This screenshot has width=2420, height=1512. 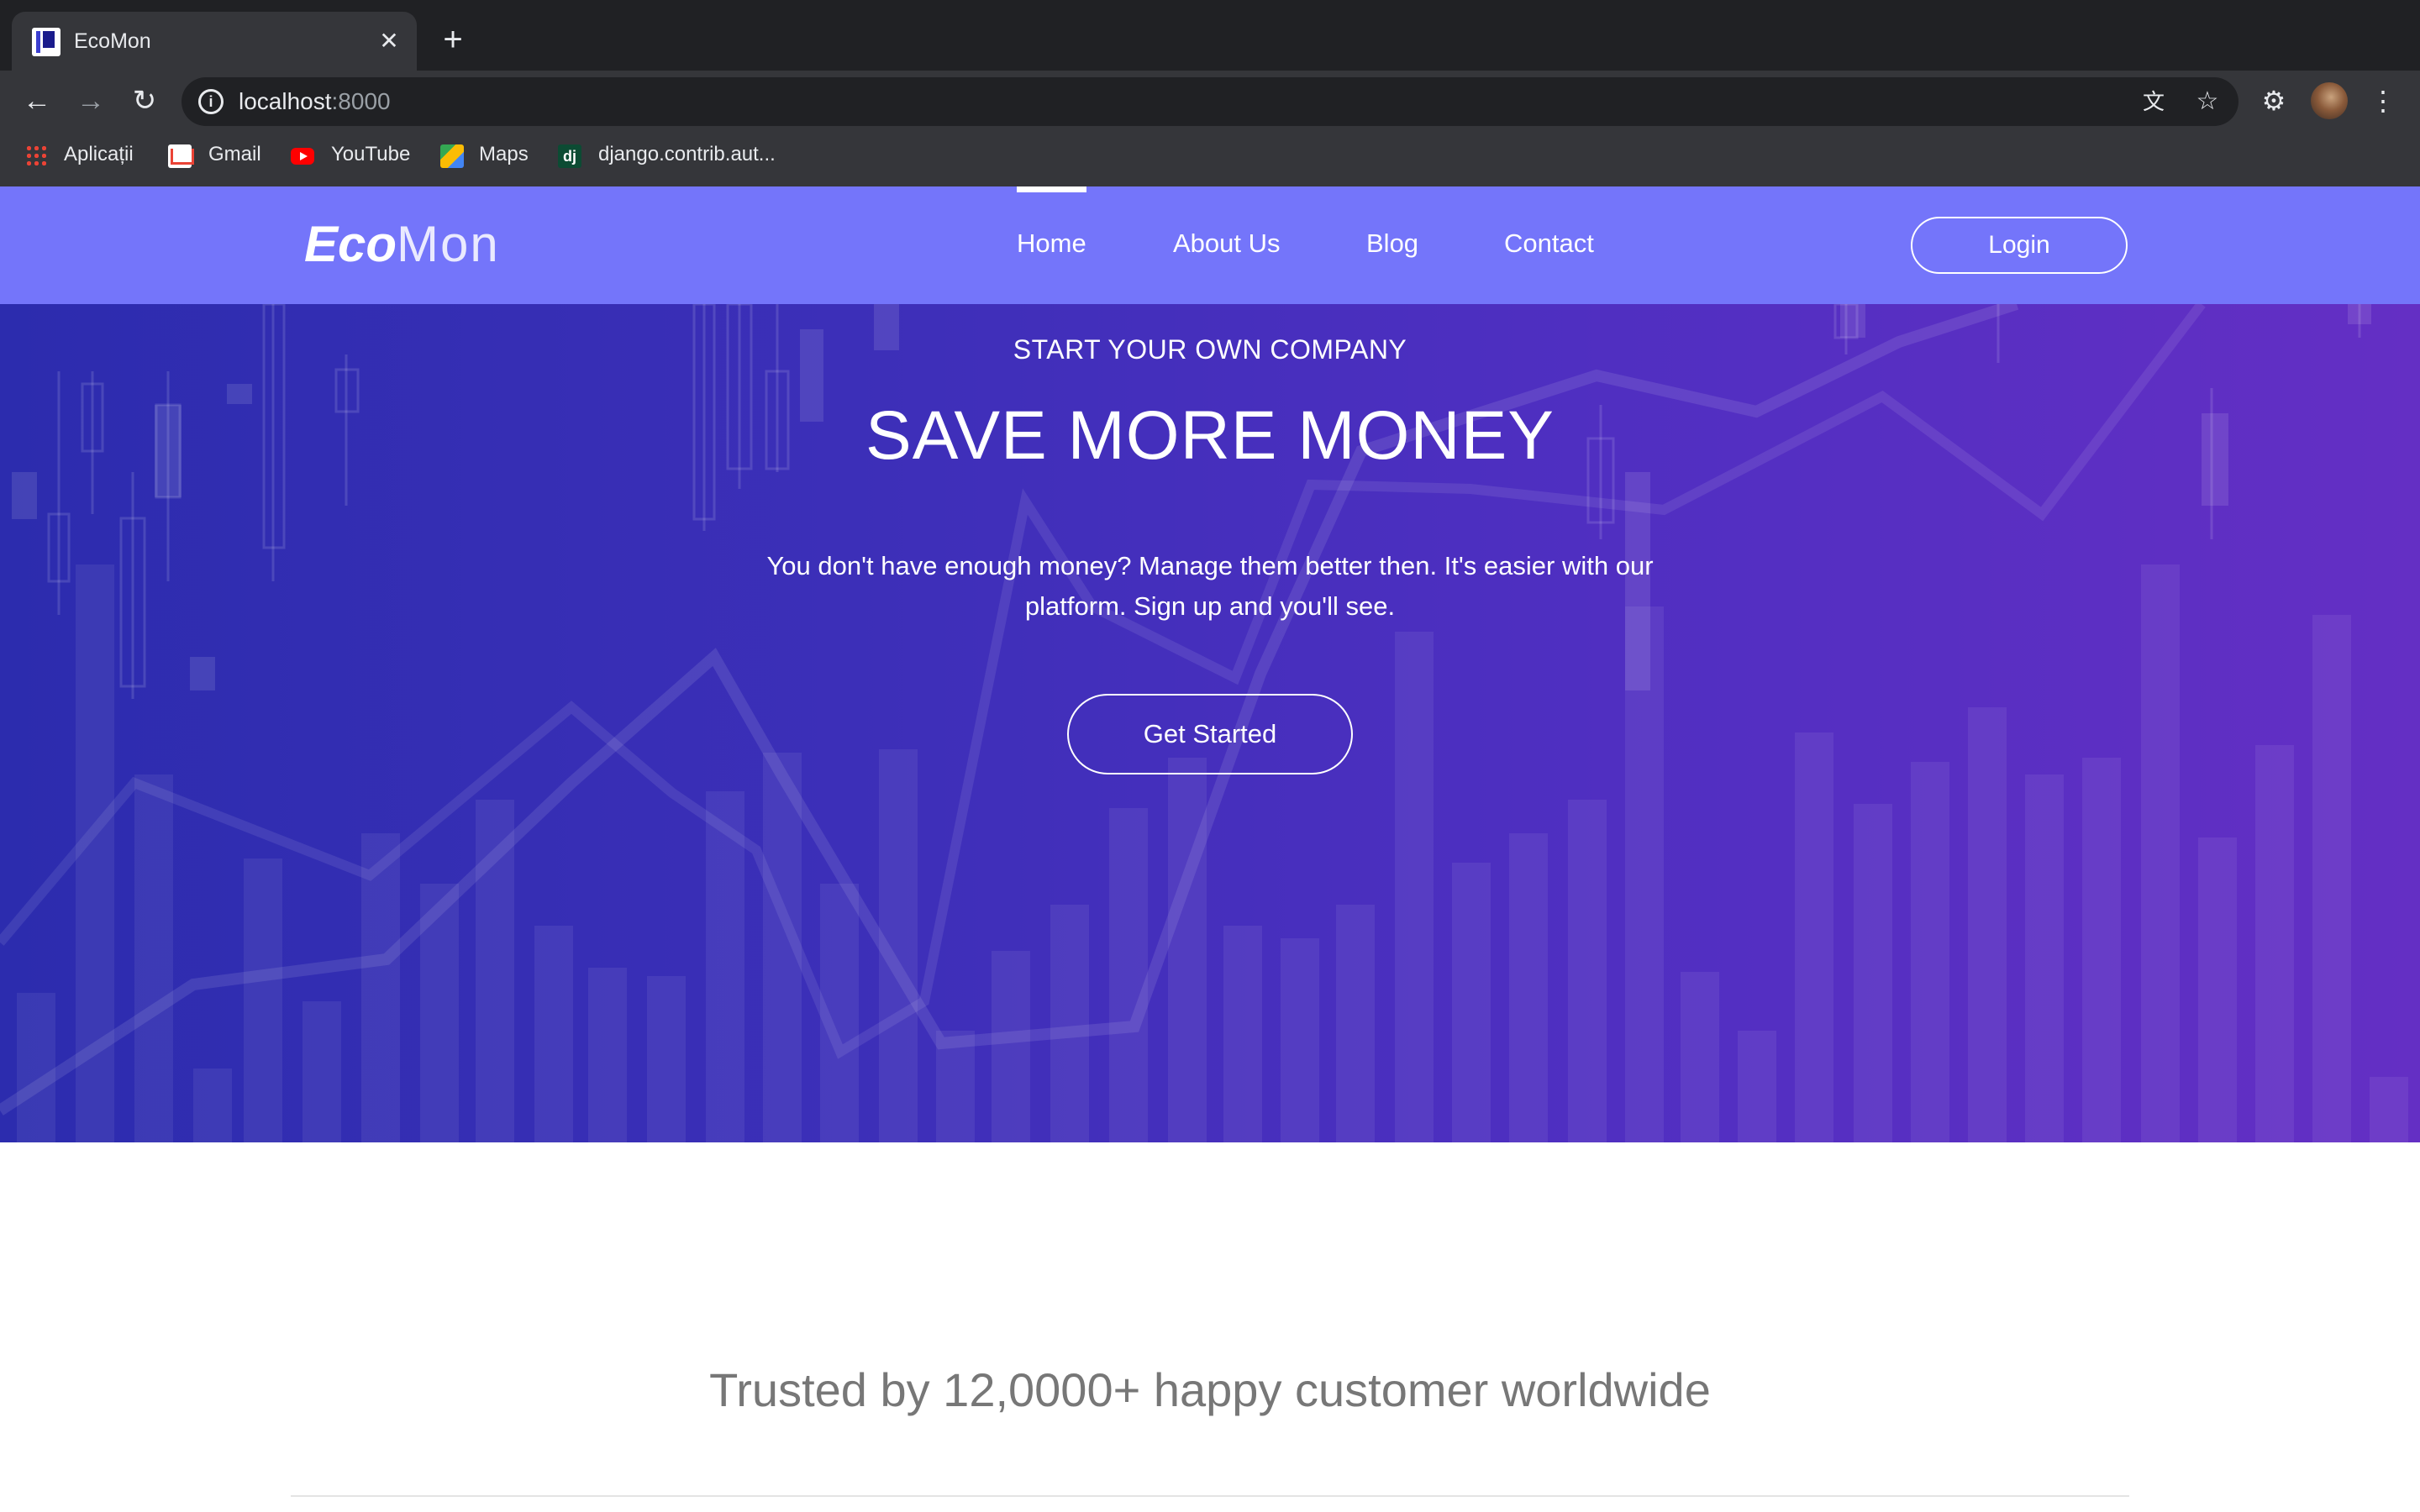 I want to click on bookmark-gmail: Gmail, so click(x=218, y=154).